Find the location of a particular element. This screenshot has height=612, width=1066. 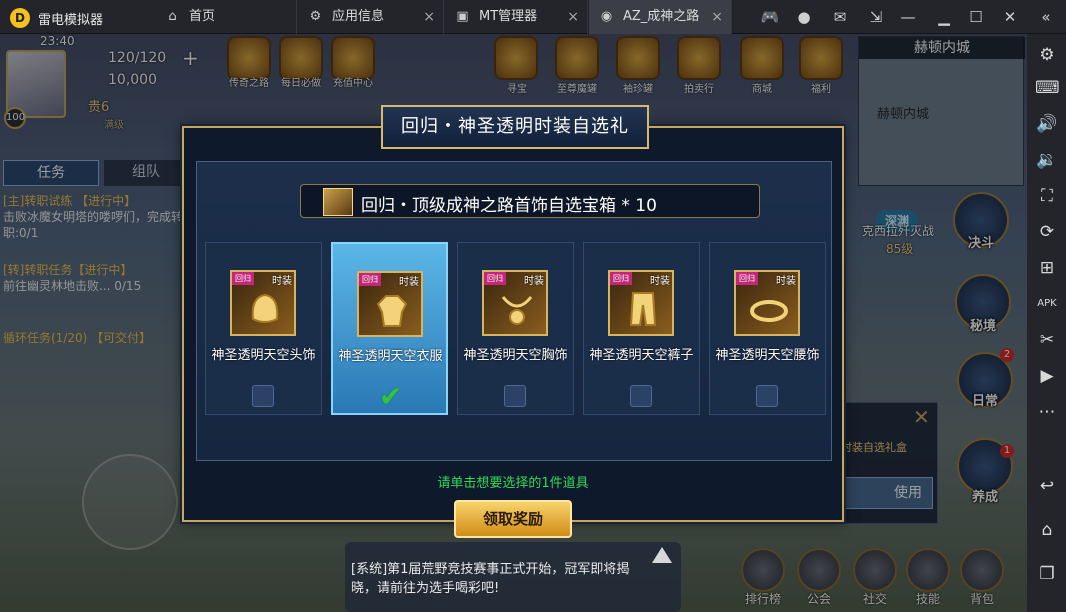

game-icon: ◉ is located at coordinates (606, 16).